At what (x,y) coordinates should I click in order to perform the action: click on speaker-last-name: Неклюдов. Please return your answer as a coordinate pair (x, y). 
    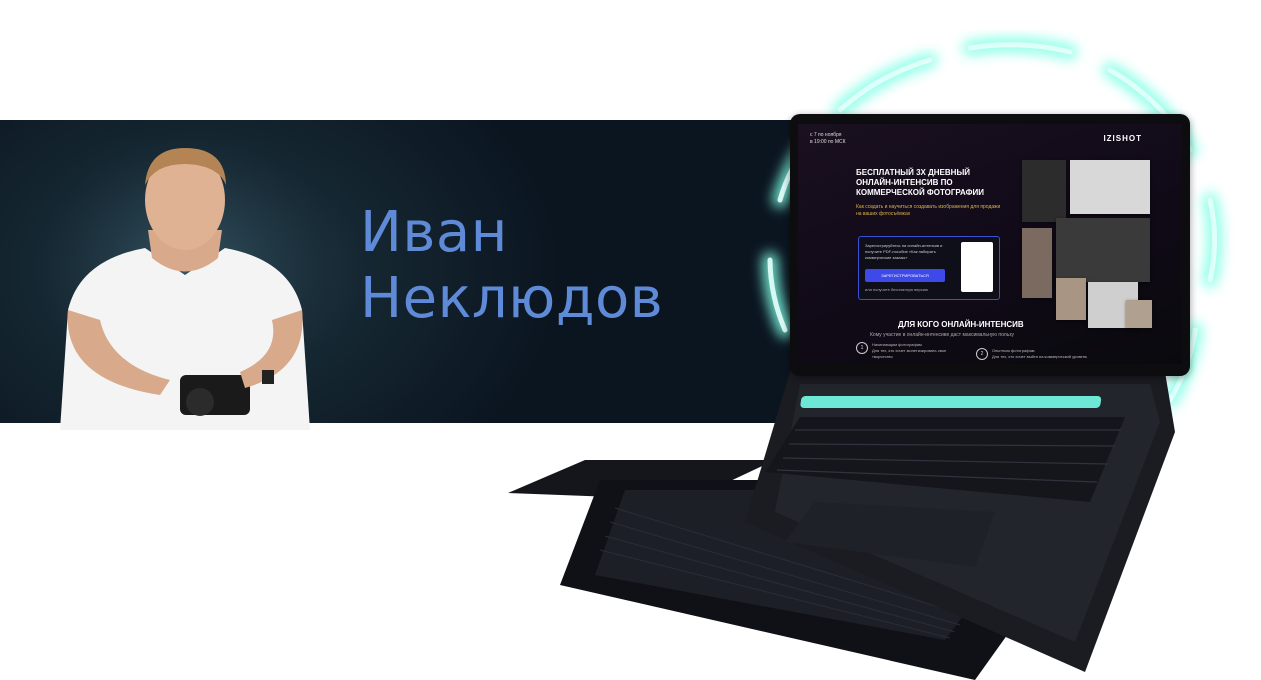
    Looking at the image, I should click on (512, 298).